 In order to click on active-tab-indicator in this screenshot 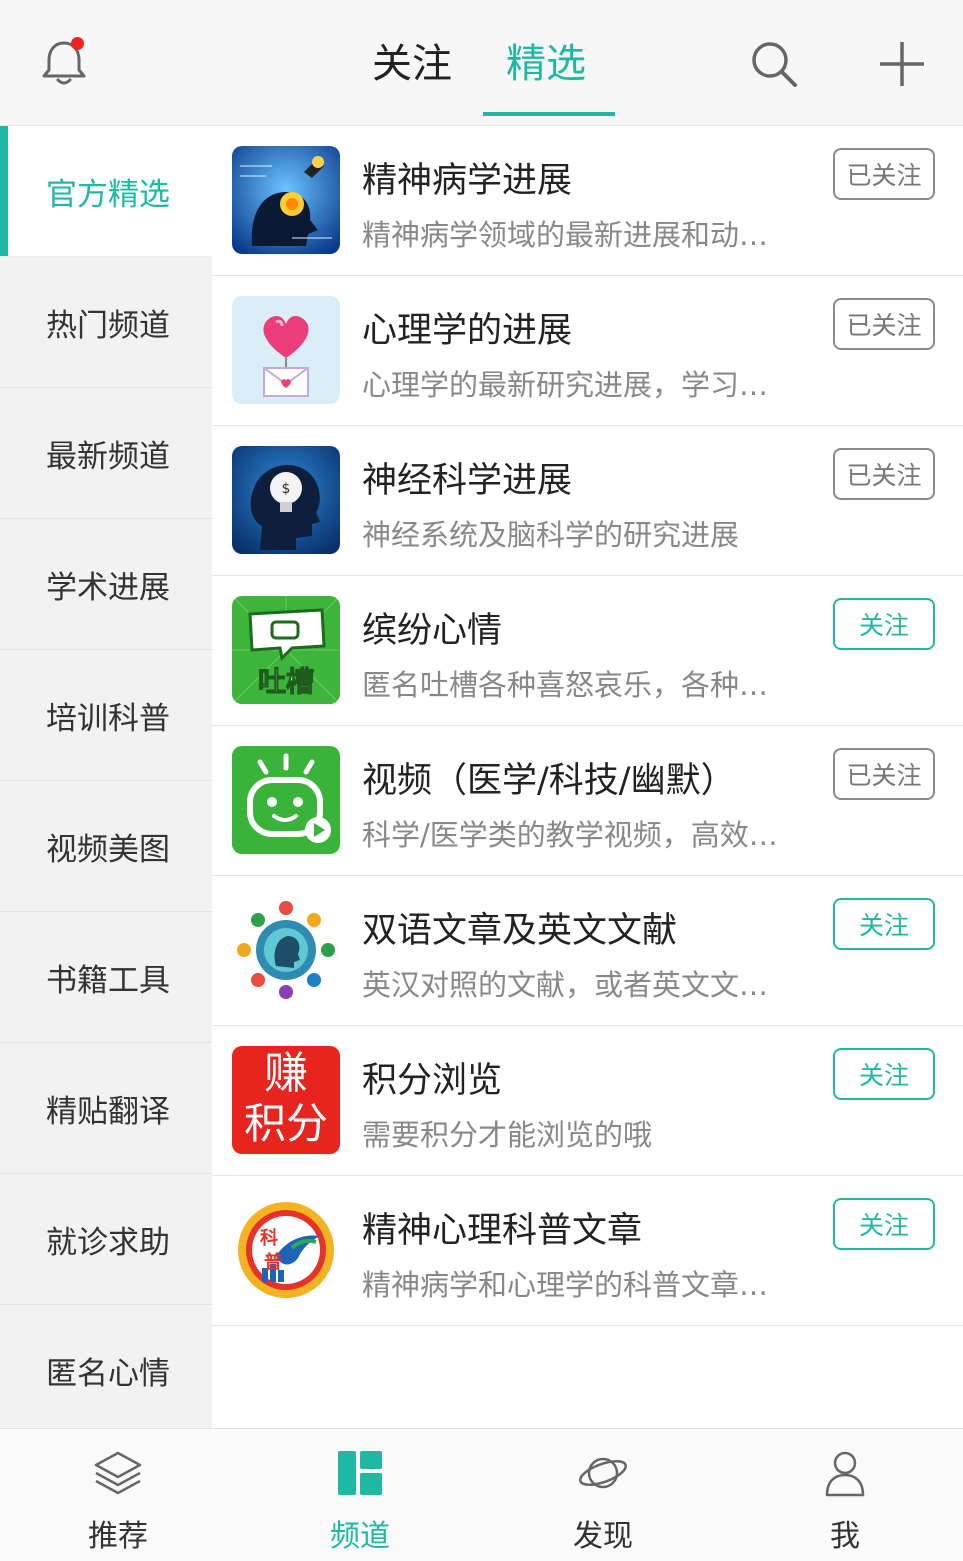, I will do `click(549, 114)`.